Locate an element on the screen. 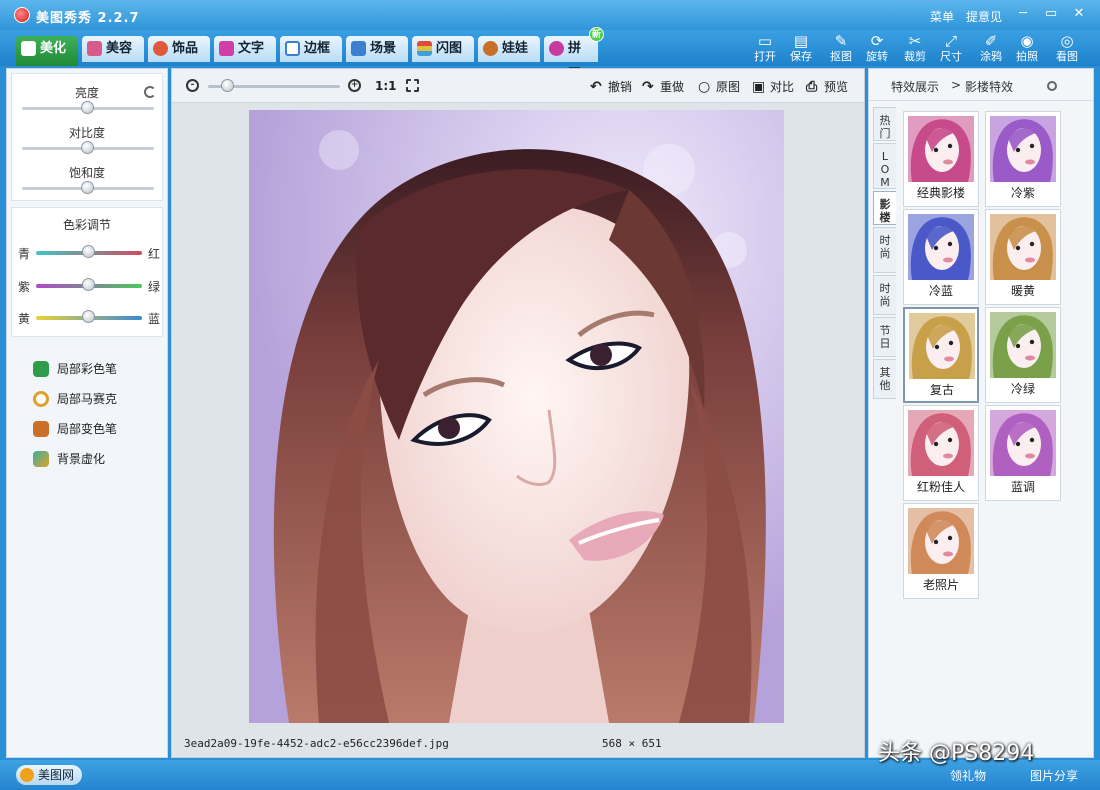  color-adjust-title: 色彩调节 is located at coordinates (86, 225).